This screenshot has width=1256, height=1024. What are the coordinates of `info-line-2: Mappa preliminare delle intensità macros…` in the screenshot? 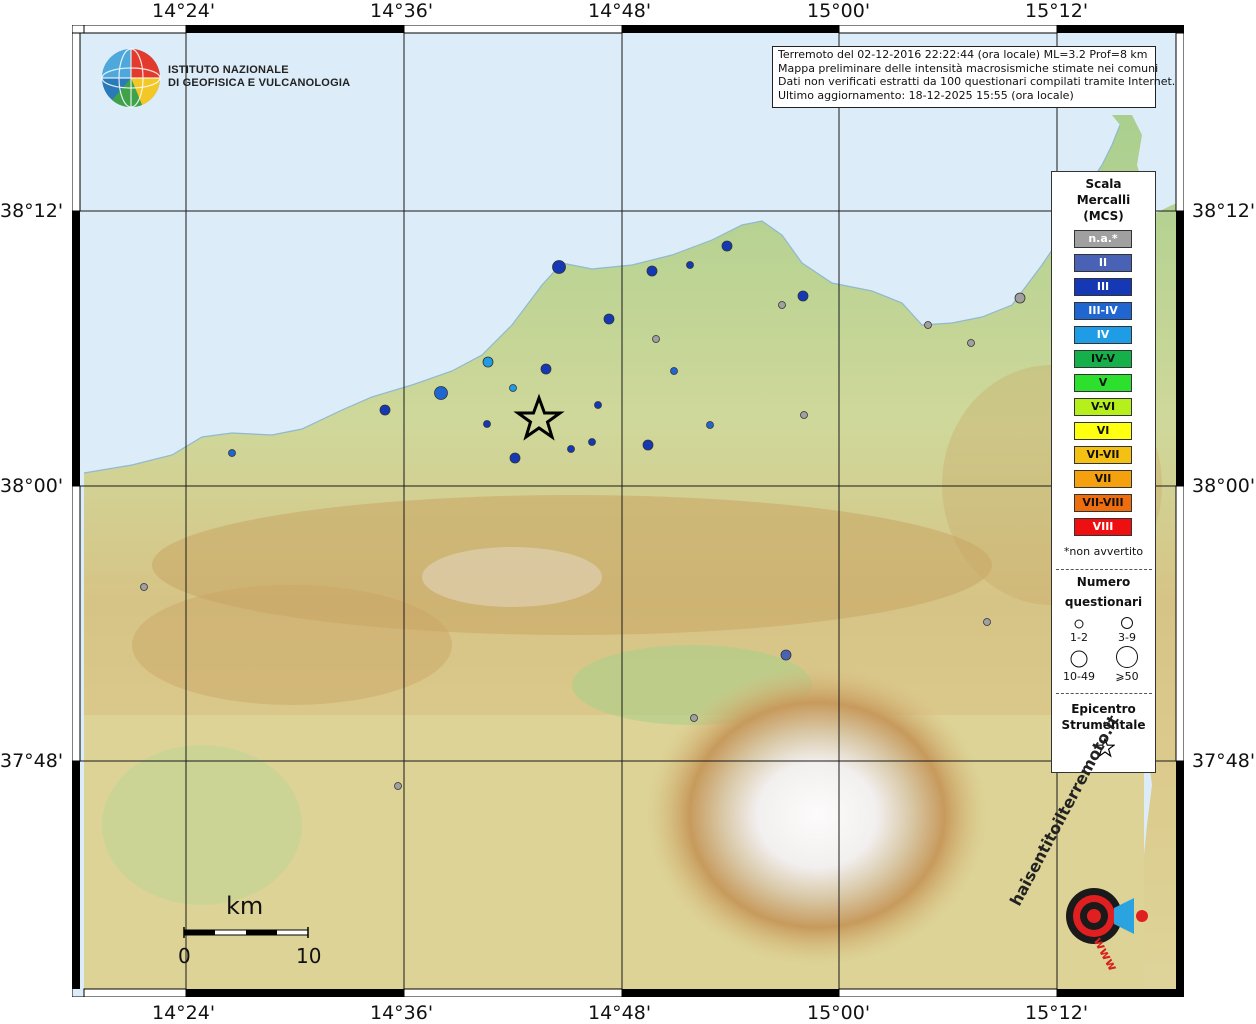 It's located at (968, 68).